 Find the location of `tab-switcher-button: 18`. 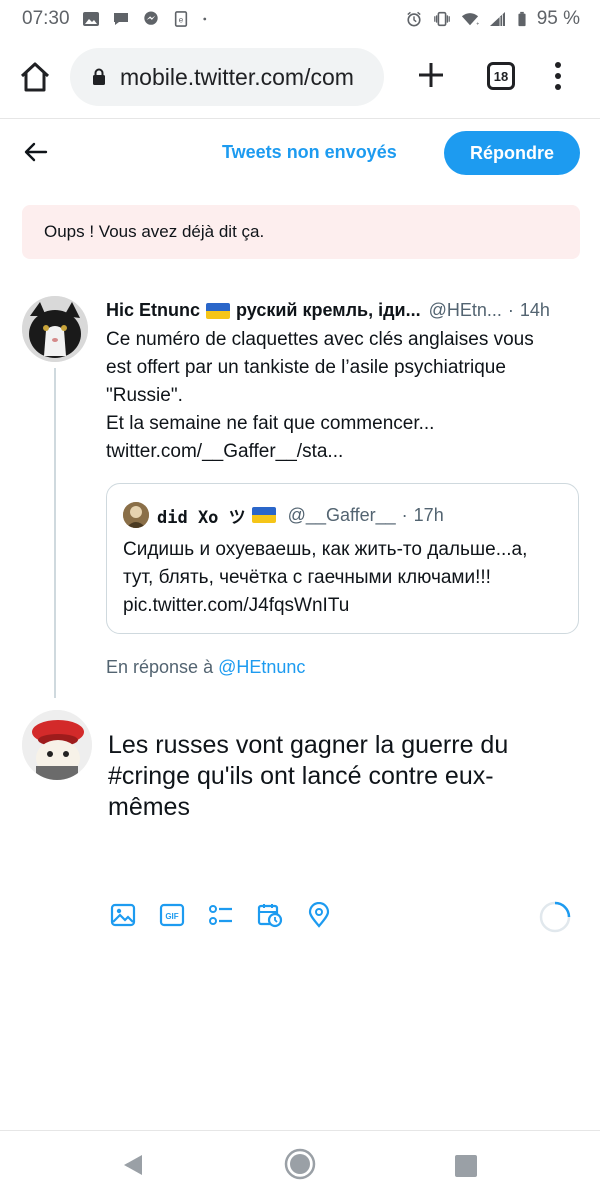

tab-switcher-button: 18 is located at coordinates (501, 76).